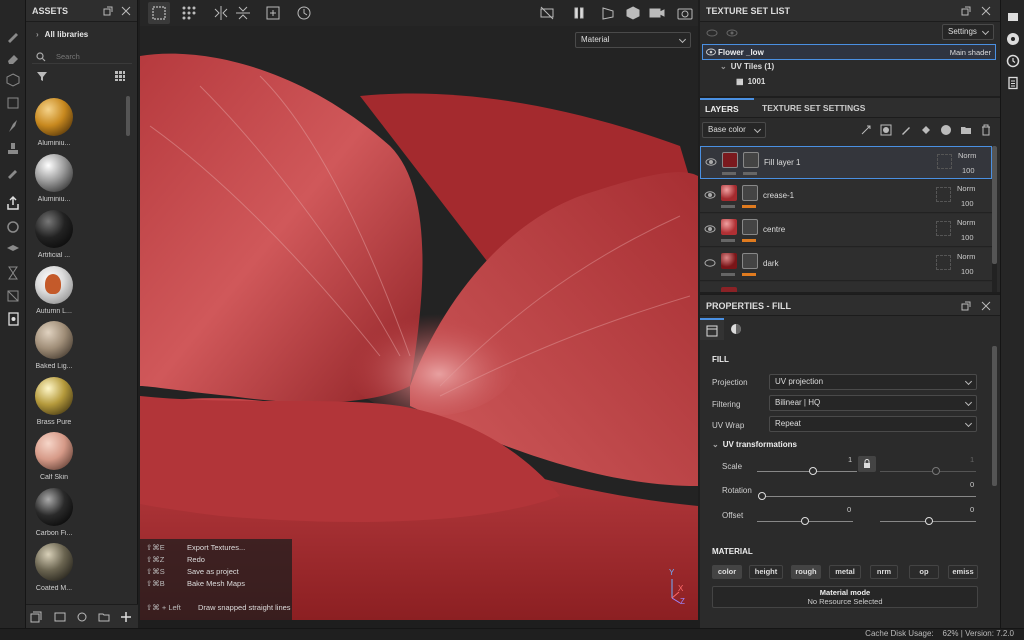  I want to click on layer-row: centre Norm 100, so click(846, 230).